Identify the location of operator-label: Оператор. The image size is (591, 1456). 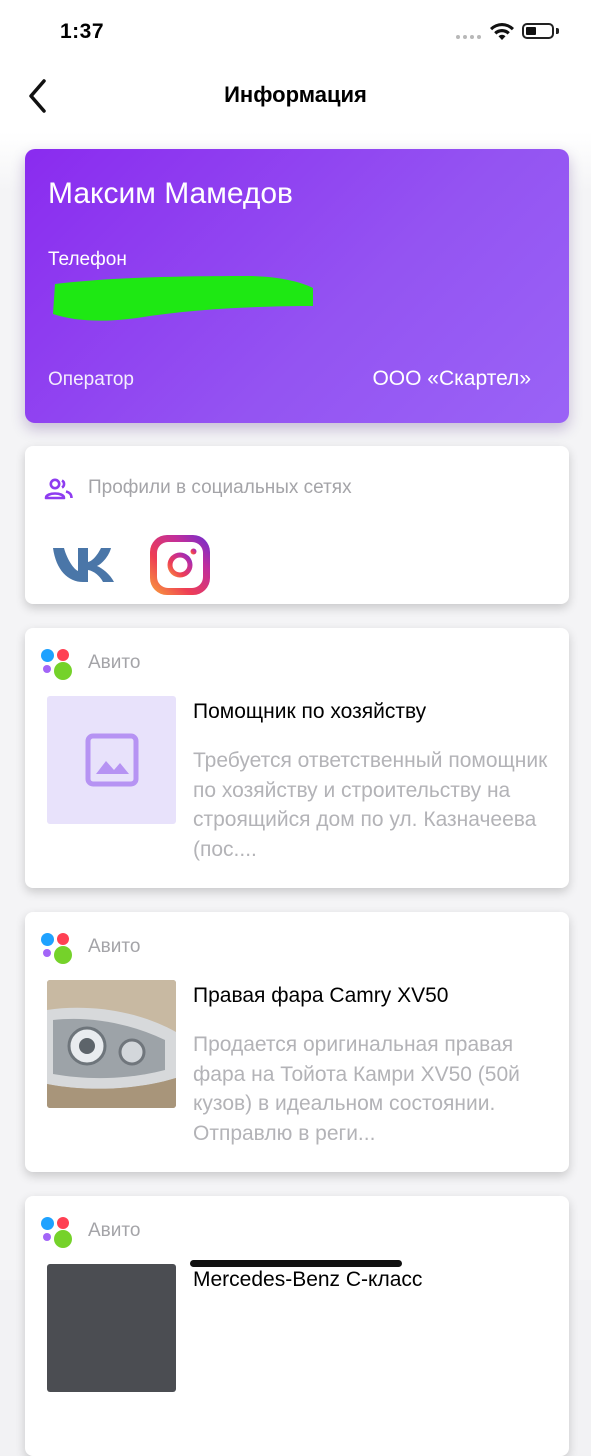
(91, 379).